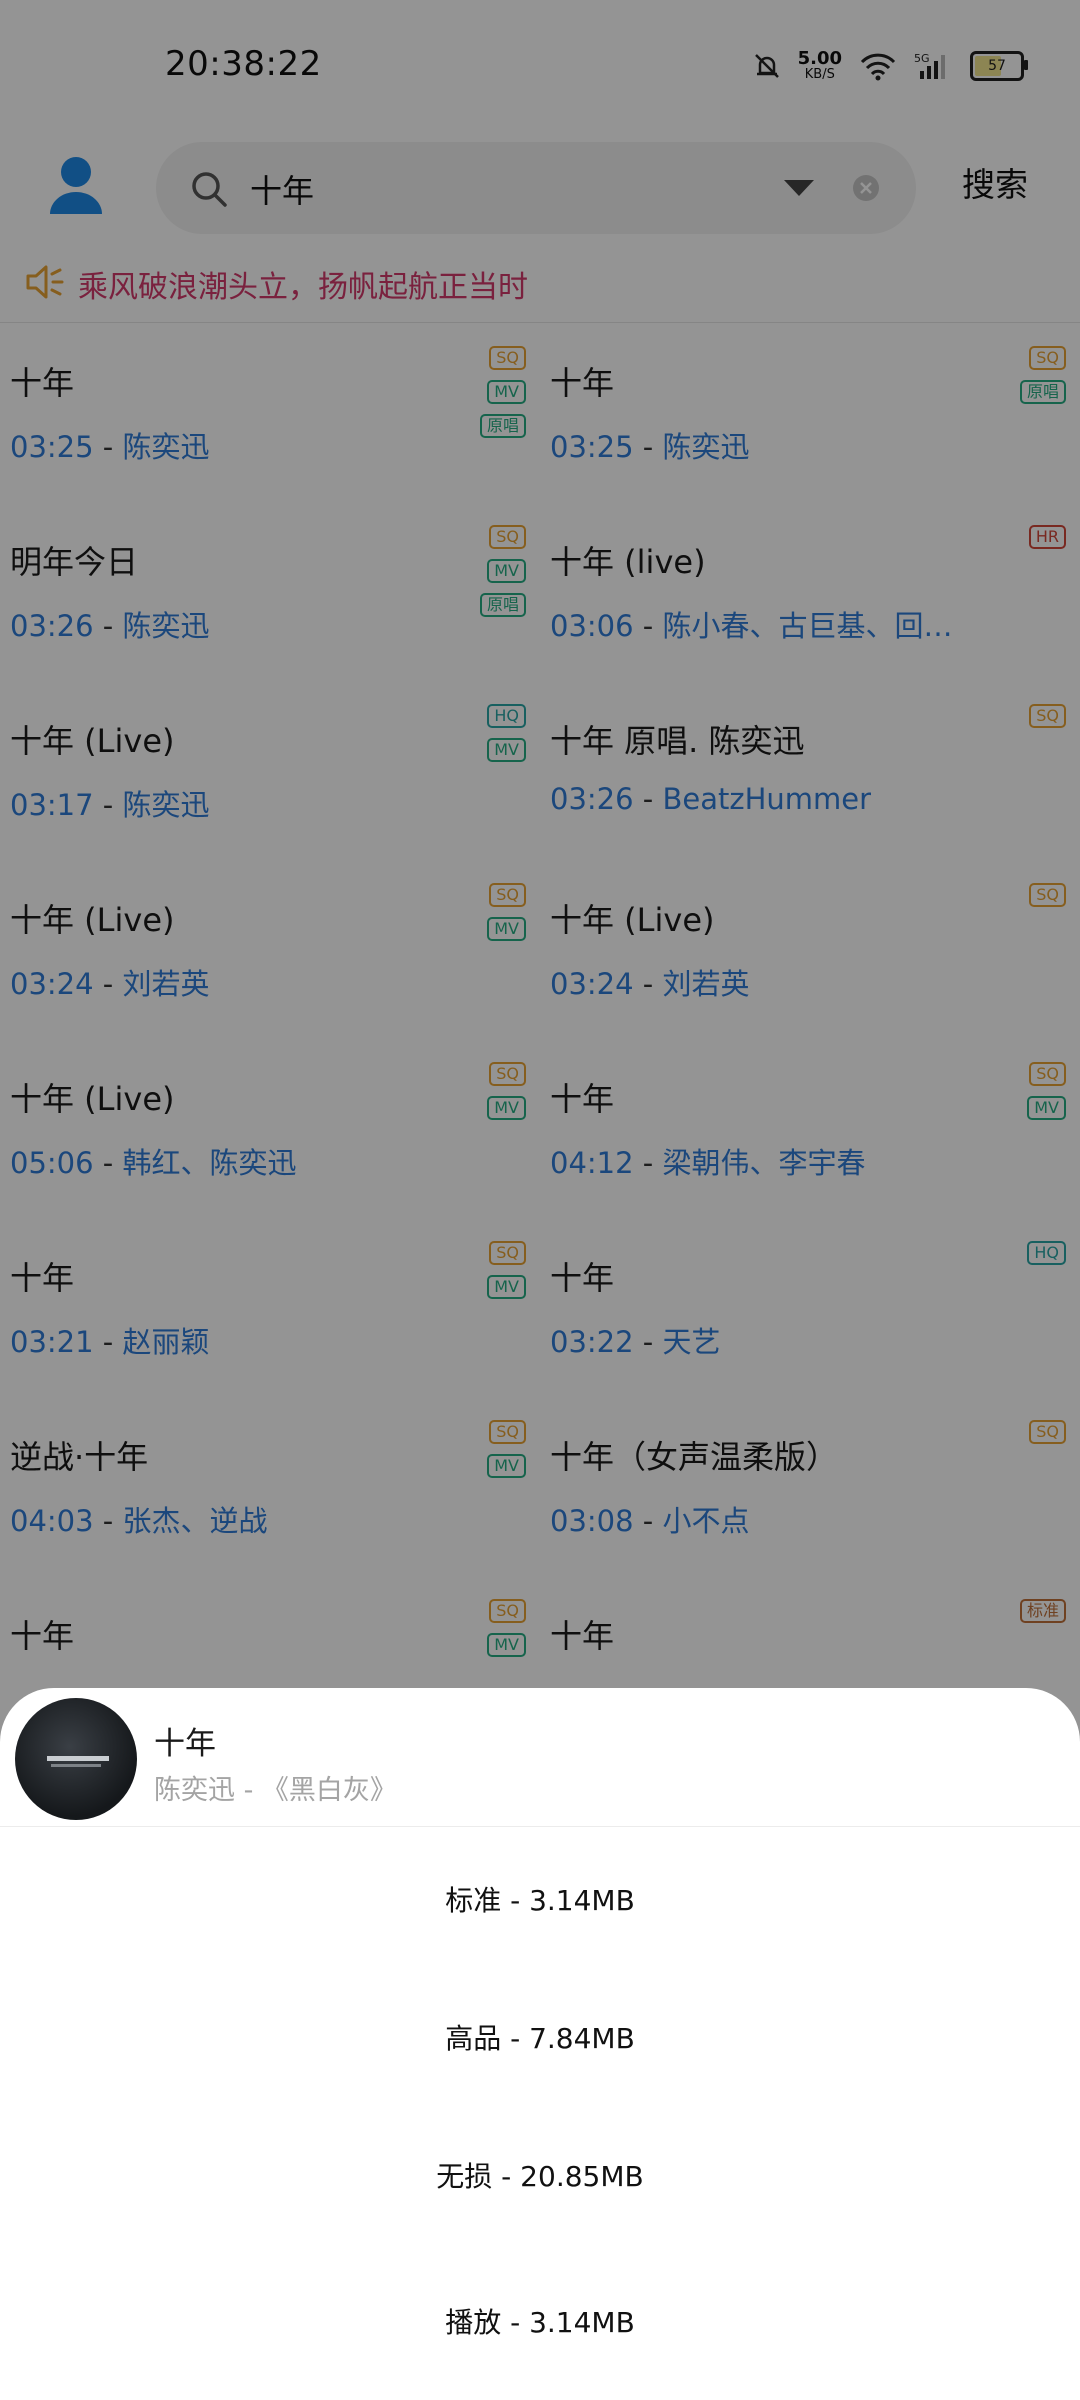 This screenshot has width=1080, height=2400. I want to click on sheet-song-info: 十年 陈奕迅 - 《黑白灰》, so click(540, 1757).